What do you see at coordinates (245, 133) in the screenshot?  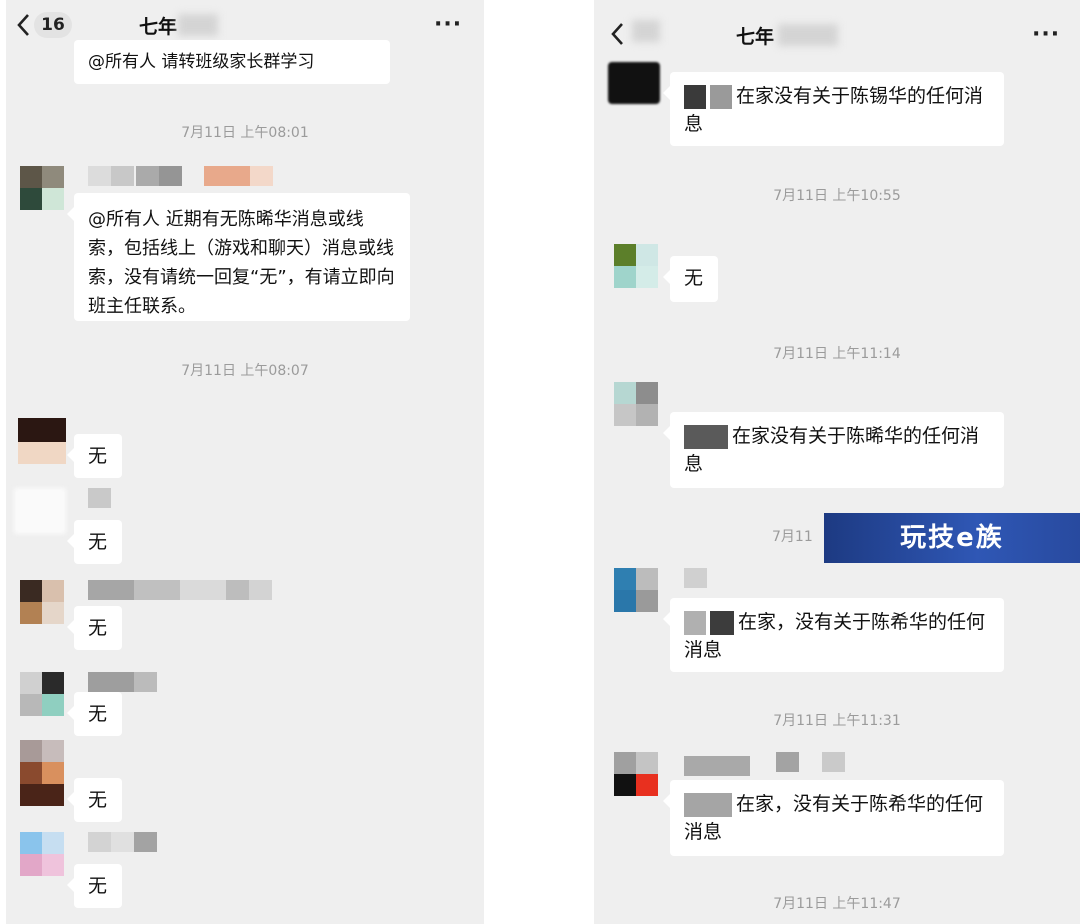 I see `timestamp: 7月11日 上午08:01` at bounding box center [245, 133].